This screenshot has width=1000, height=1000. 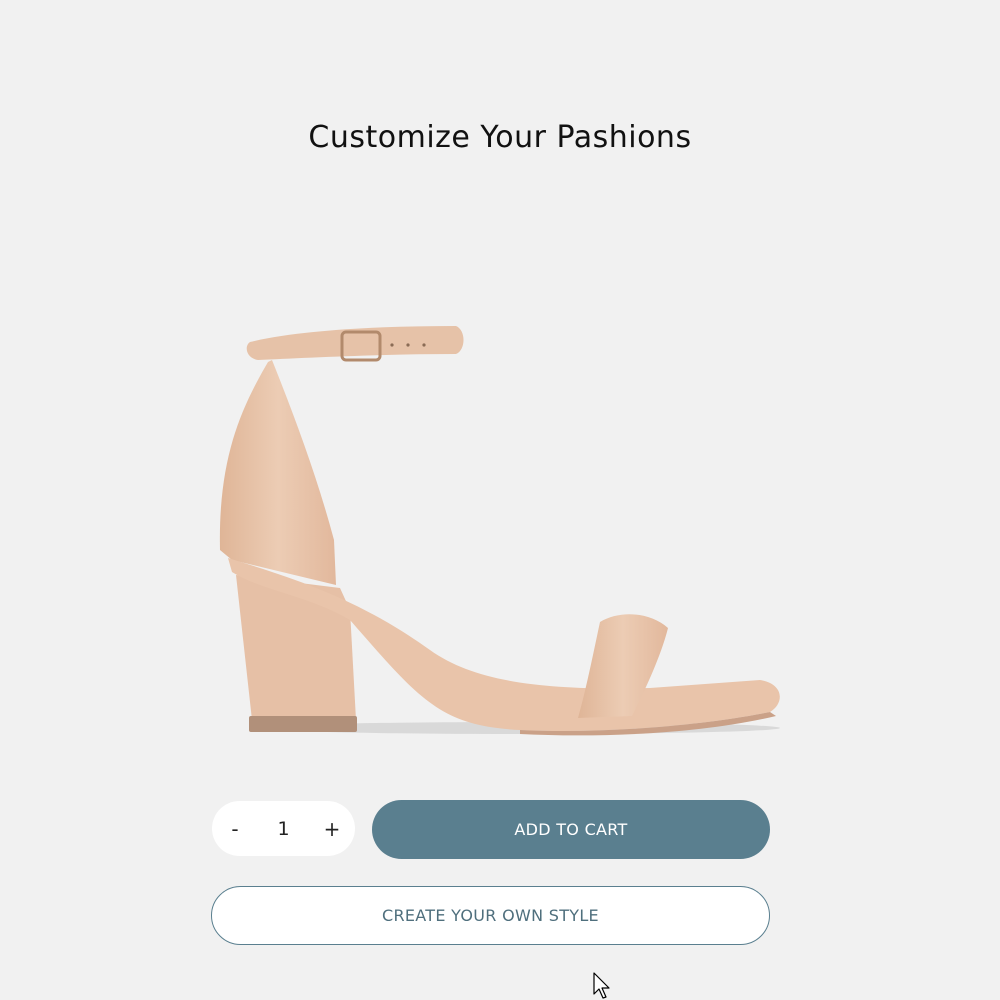 I want to click on add-to-cart-button: ADD TO CART, so click(x=571, y=829).